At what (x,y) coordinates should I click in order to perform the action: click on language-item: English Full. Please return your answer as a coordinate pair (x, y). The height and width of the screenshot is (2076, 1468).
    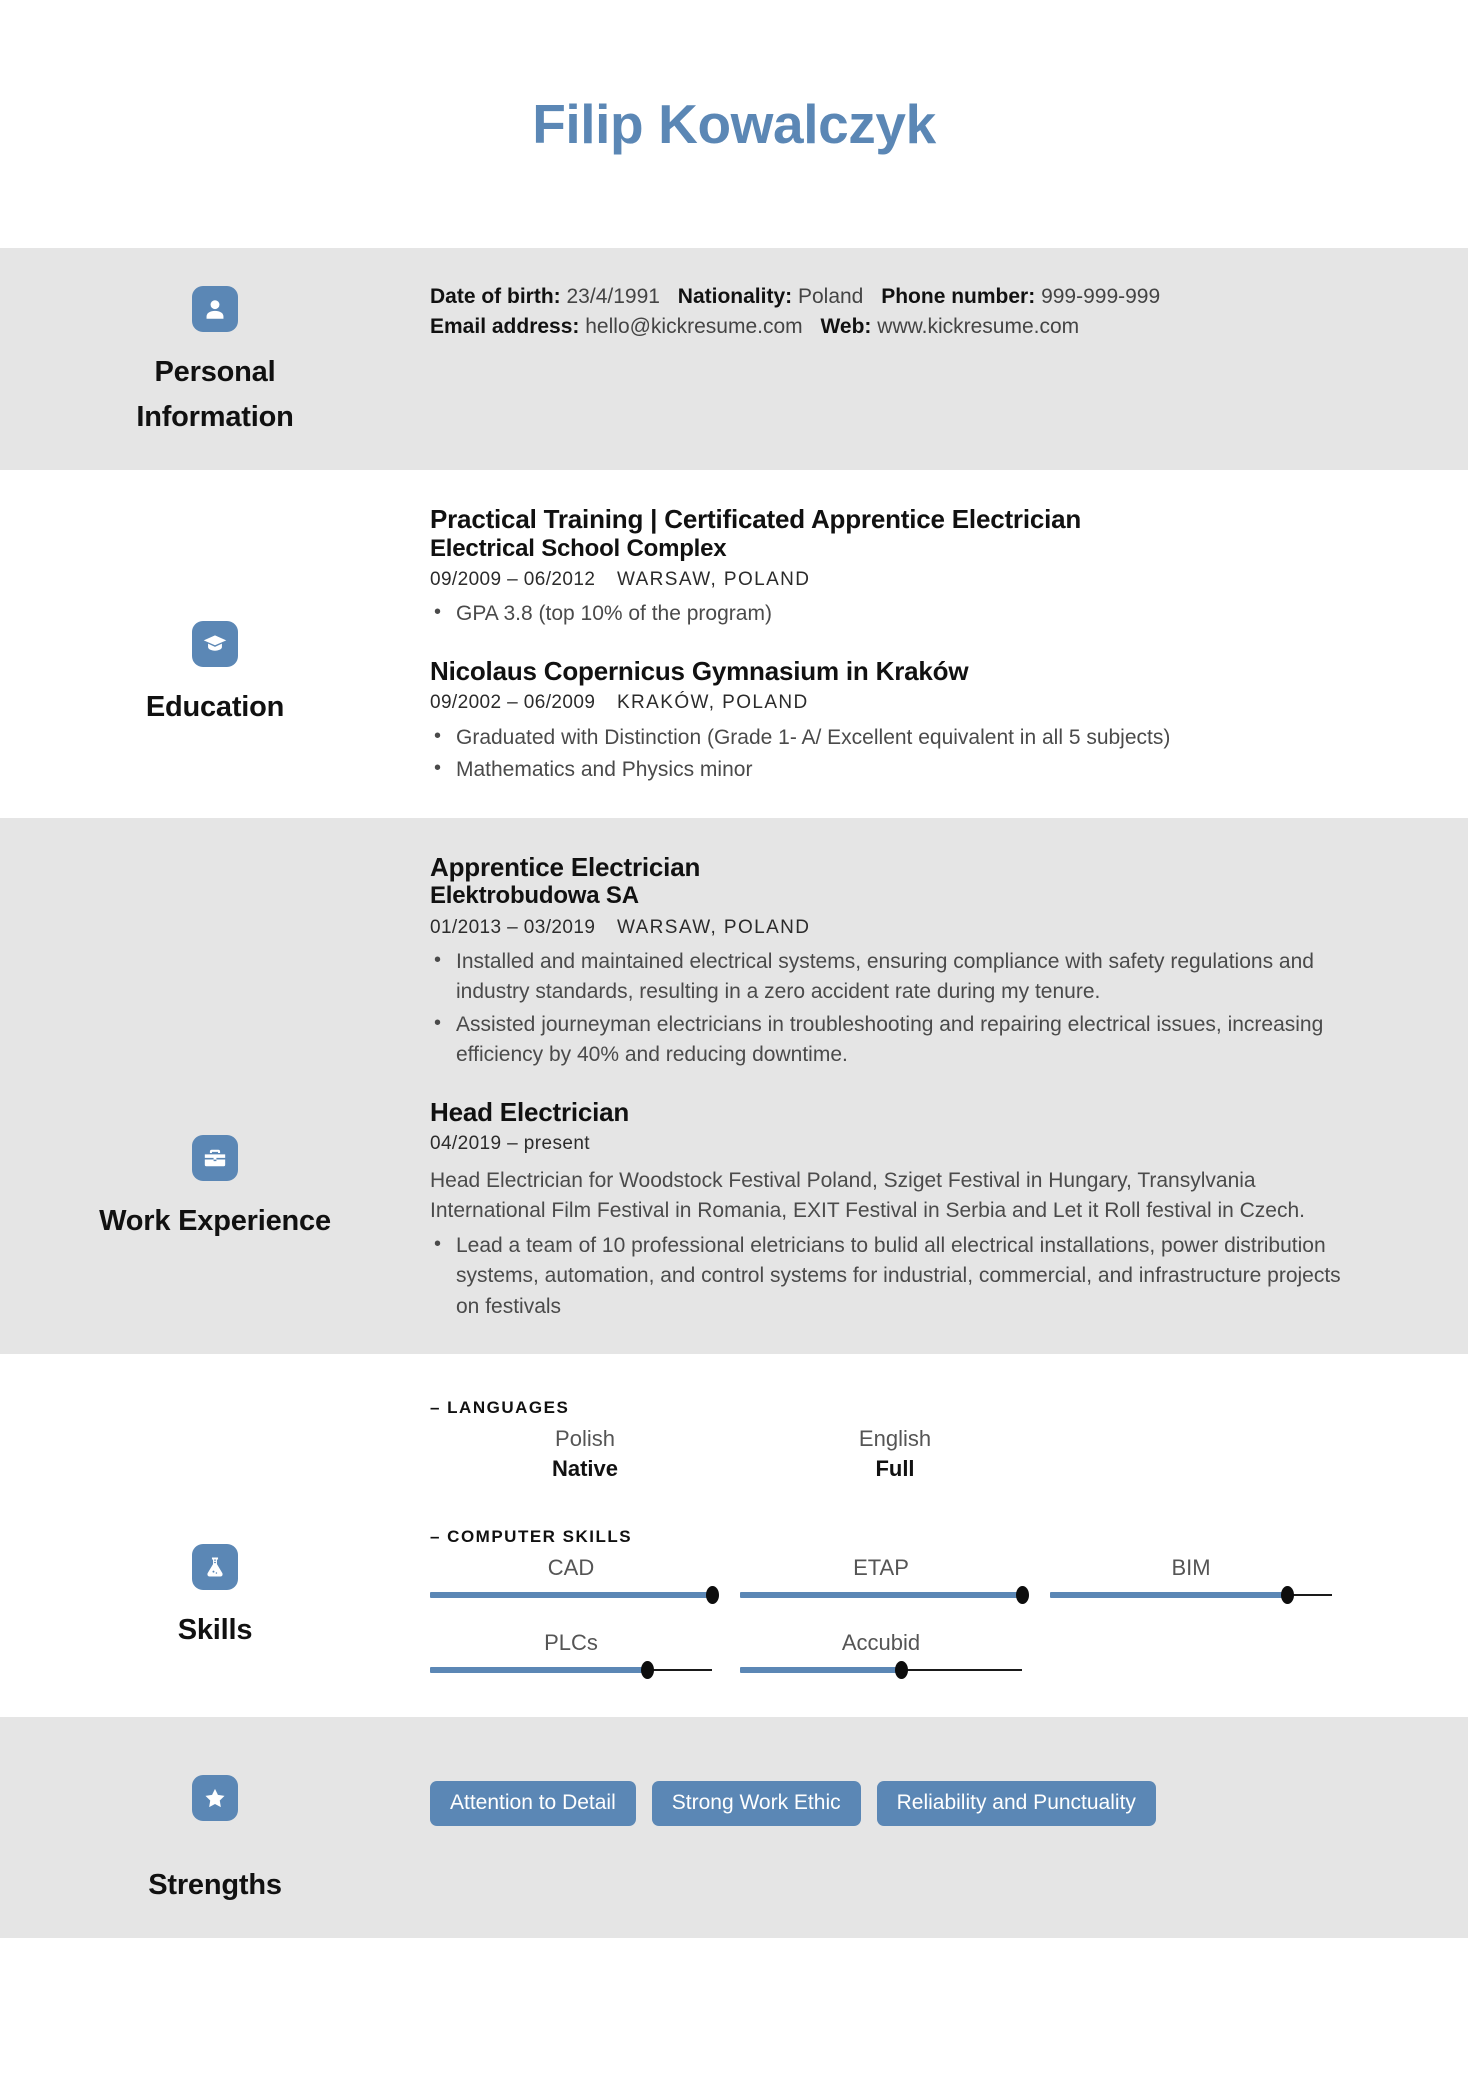
    Looking at the image, I should click on (895, 1453).